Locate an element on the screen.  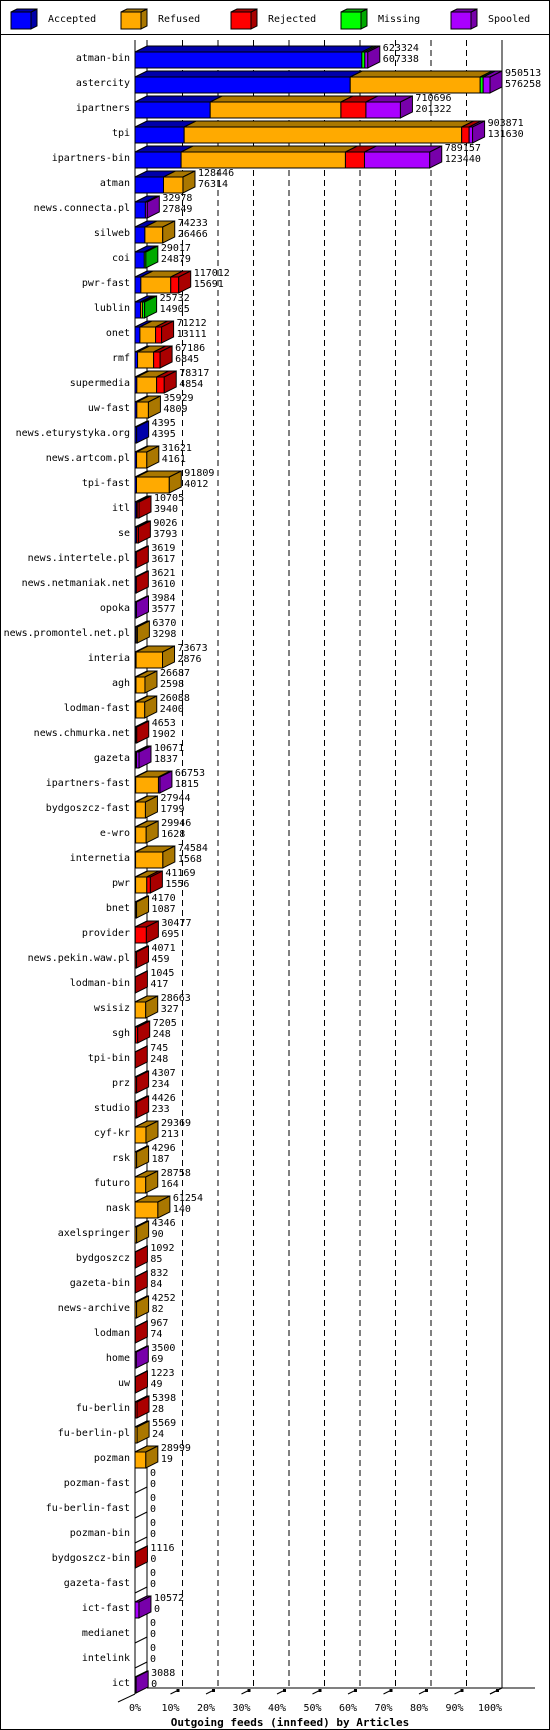
row-label-tpi-fast: tpi-fast is located at coordinates (106, 483).